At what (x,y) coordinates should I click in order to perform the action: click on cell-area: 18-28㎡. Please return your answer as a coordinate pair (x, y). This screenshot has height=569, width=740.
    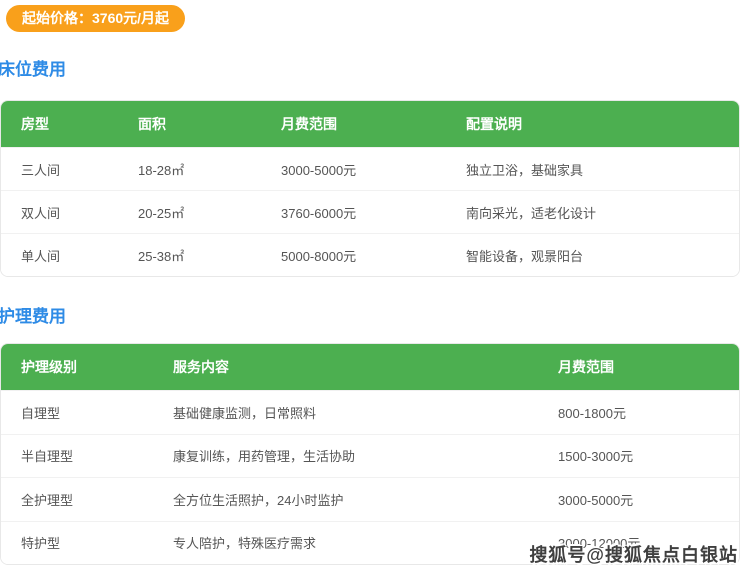
    Looking at the image, I should click on (161, 170).